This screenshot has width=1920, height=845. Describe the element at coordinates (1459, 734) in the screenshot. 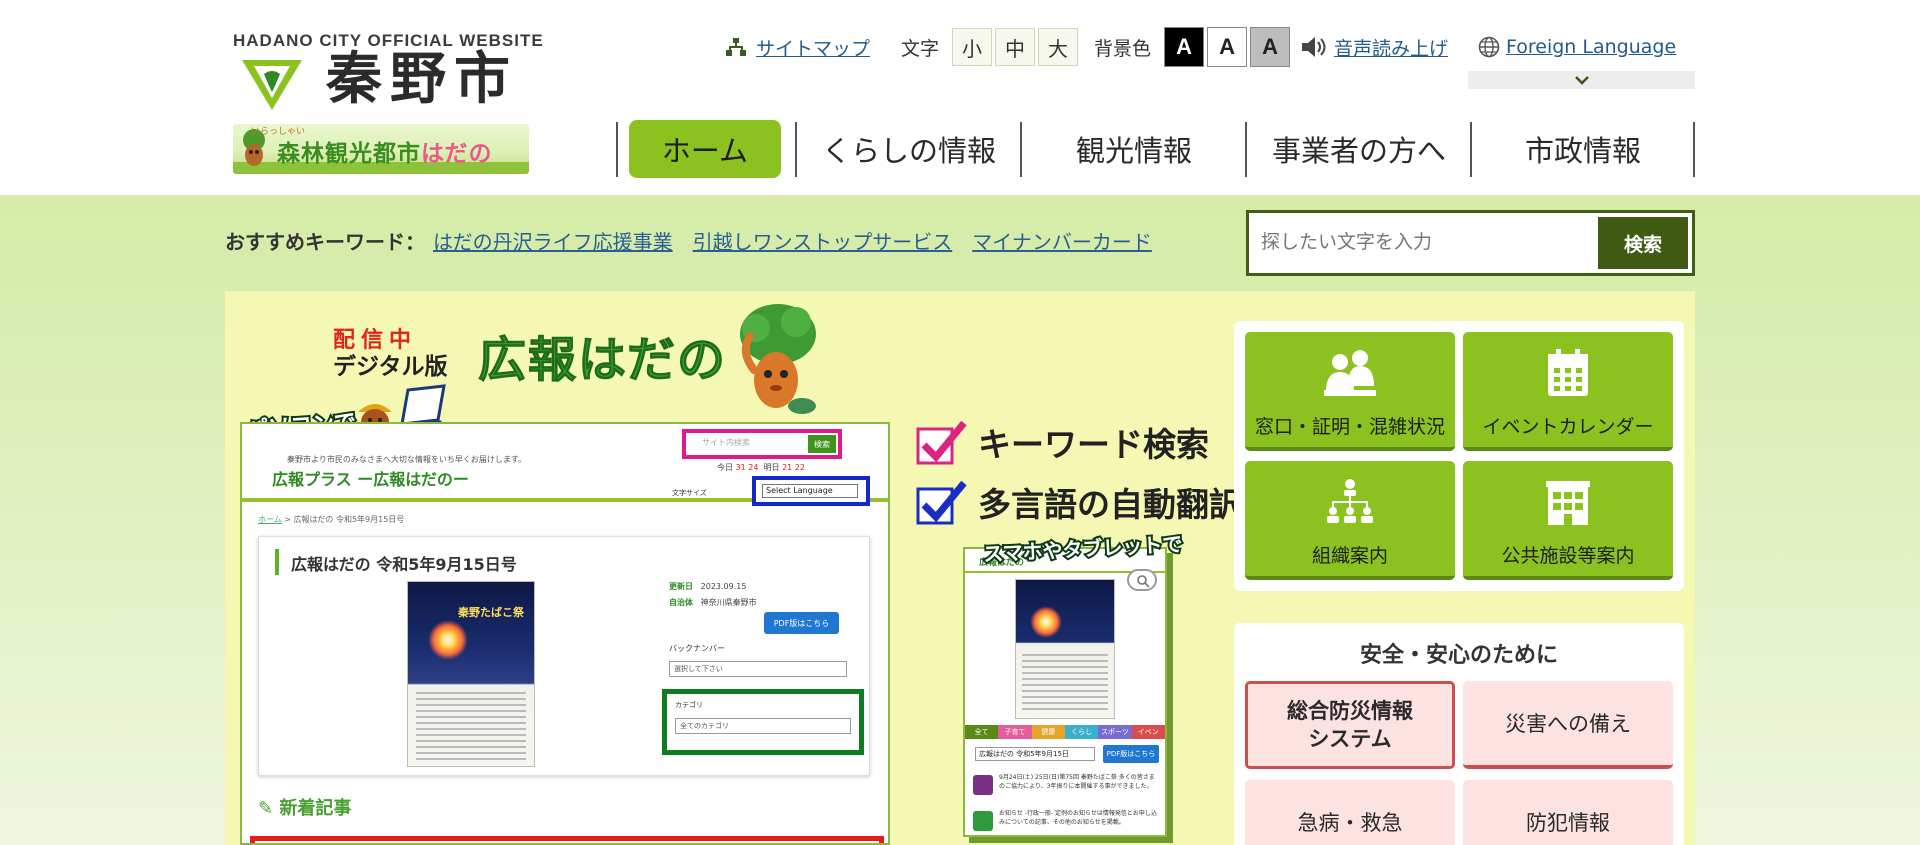

I see `safety-panel: 安全・安心のために 総合防災情報 システム 災害への備え 急病・救急 防犯情報` at that location.